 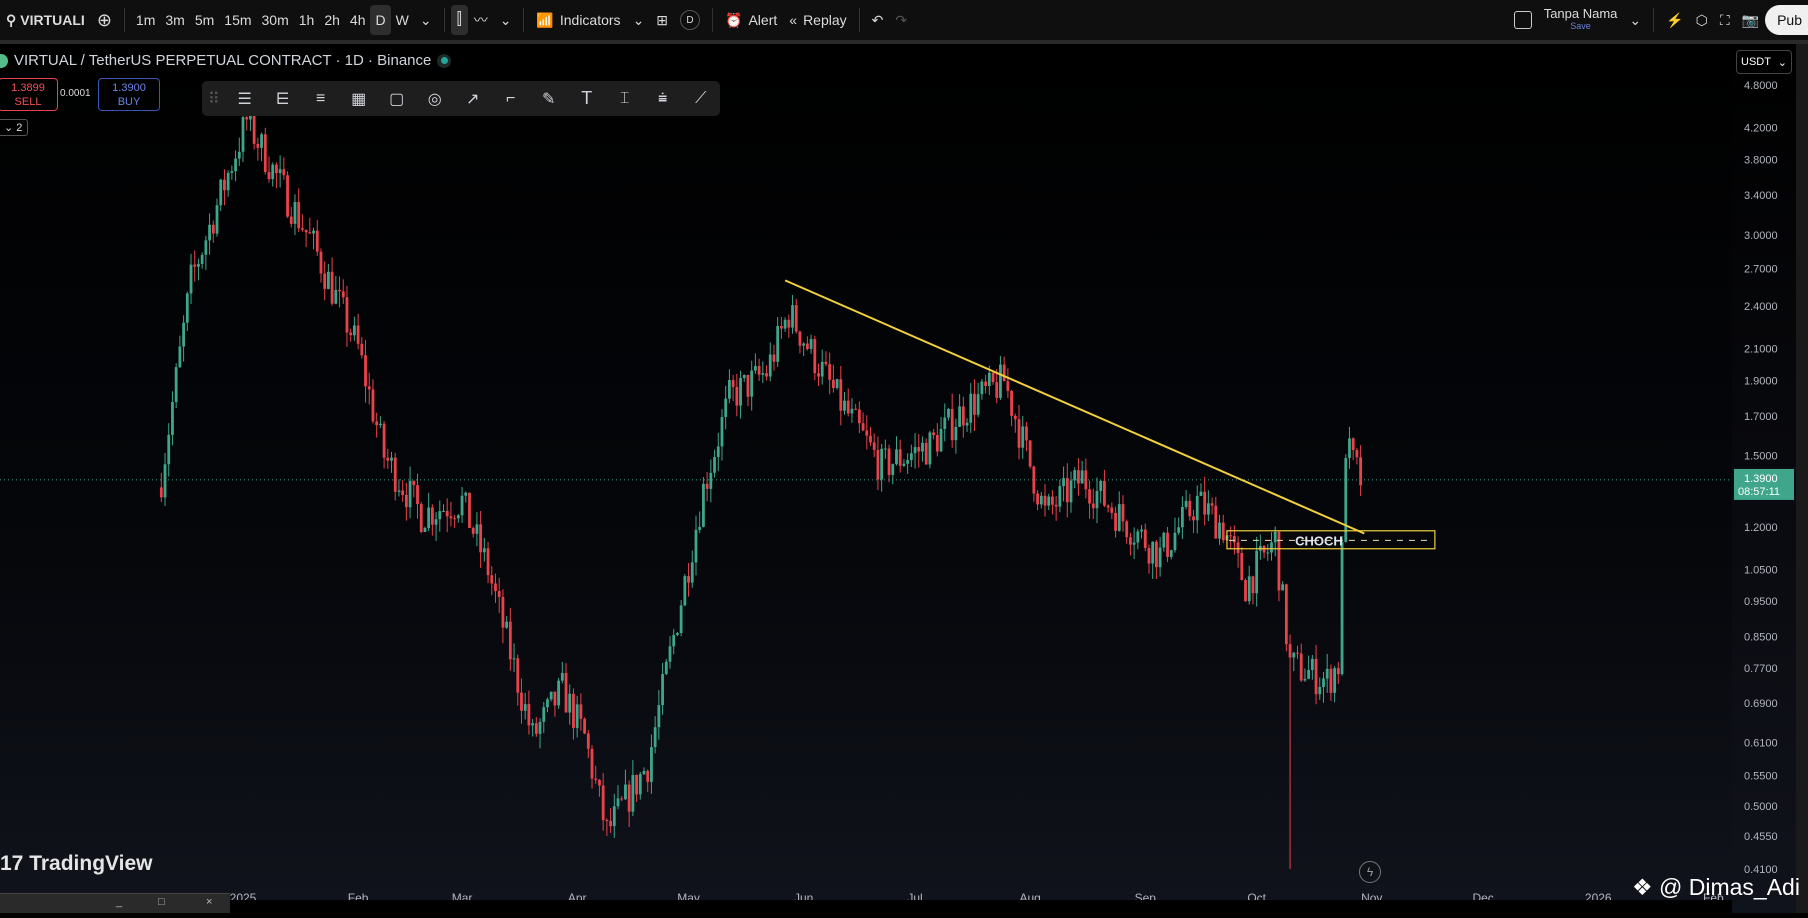 I want to click on interval-dropdown: ⌄, so click(x=426, y=20).